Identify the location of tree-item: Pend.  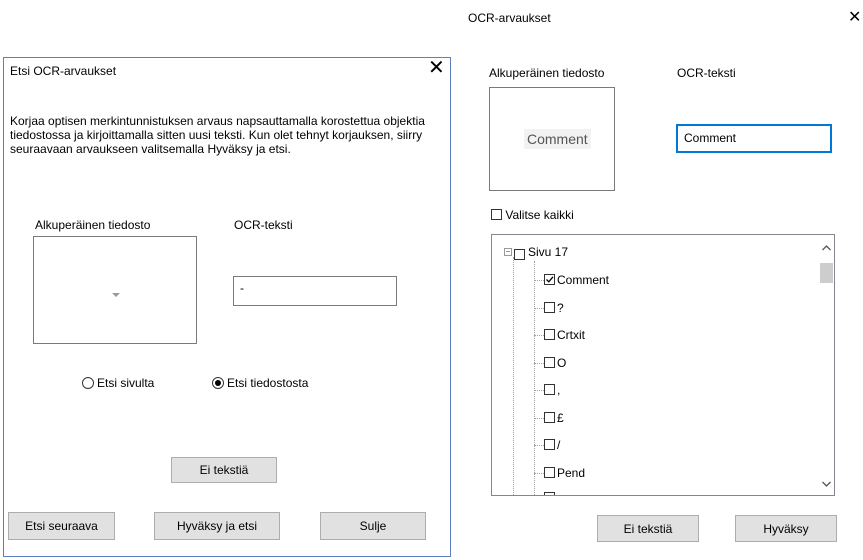
(564, 473).